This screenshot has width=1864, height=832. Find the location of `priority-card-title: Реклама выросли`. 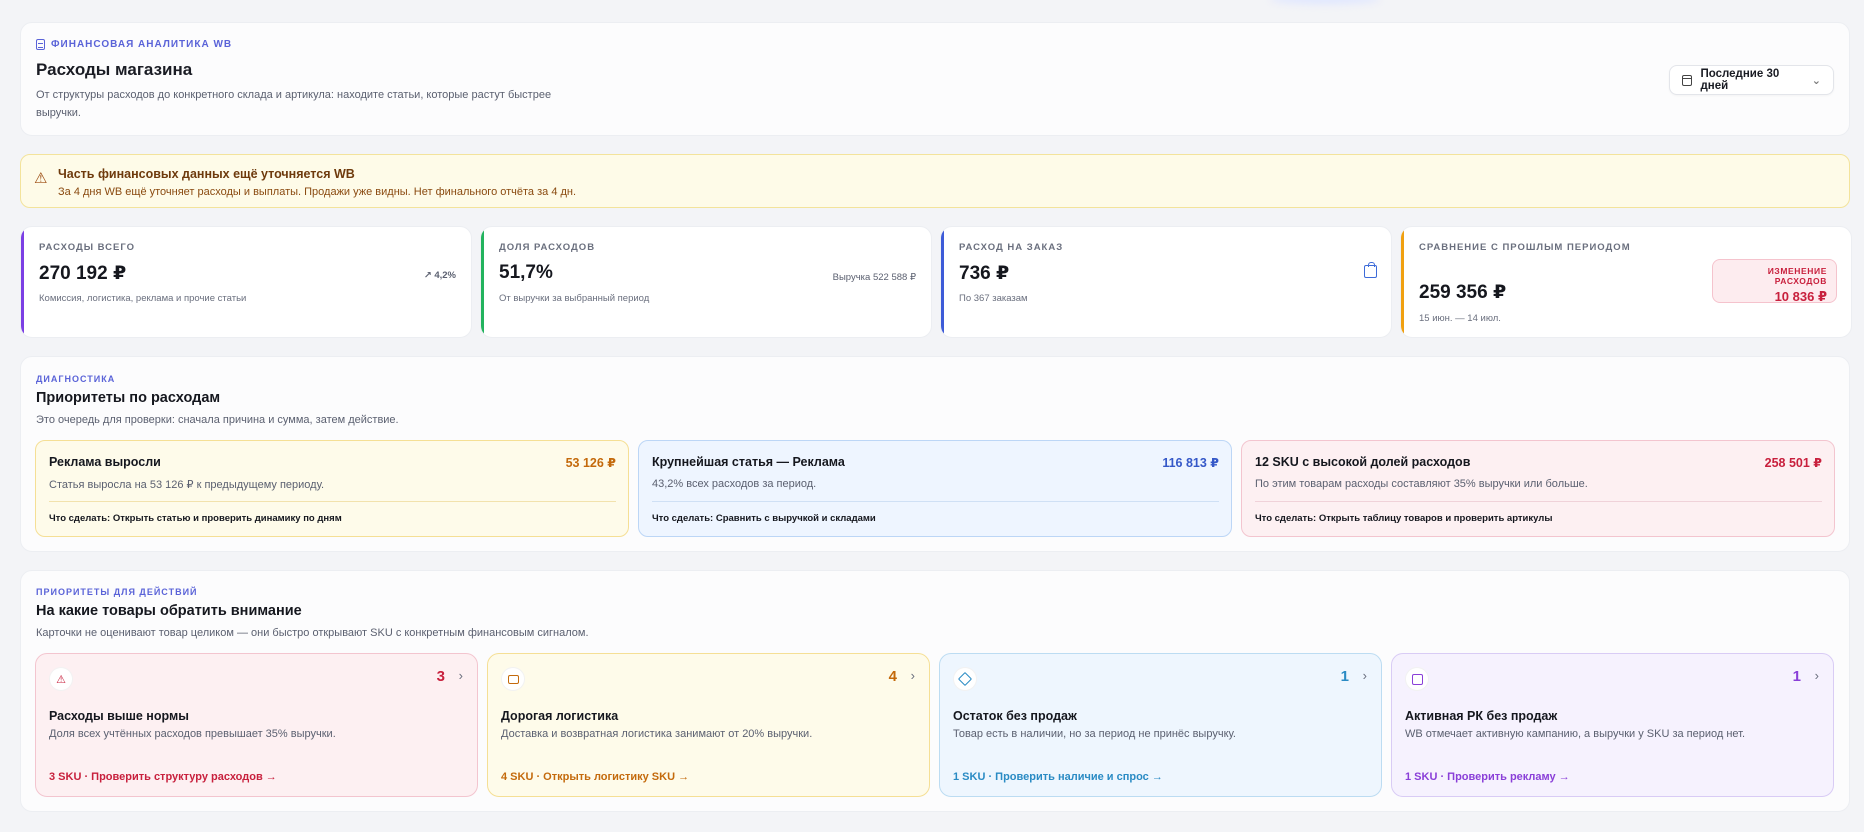

priority-card-title: Реклама выросли is located at coordinates (105, 462).